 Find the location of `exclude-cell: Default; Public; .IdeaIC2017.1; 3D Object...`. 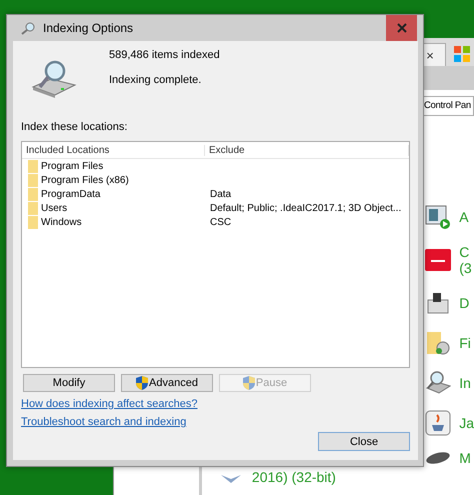

exclude-cell: Default; Public; .IdeaIC2017.1; 3D Object... is located at coordinates (306, 208).